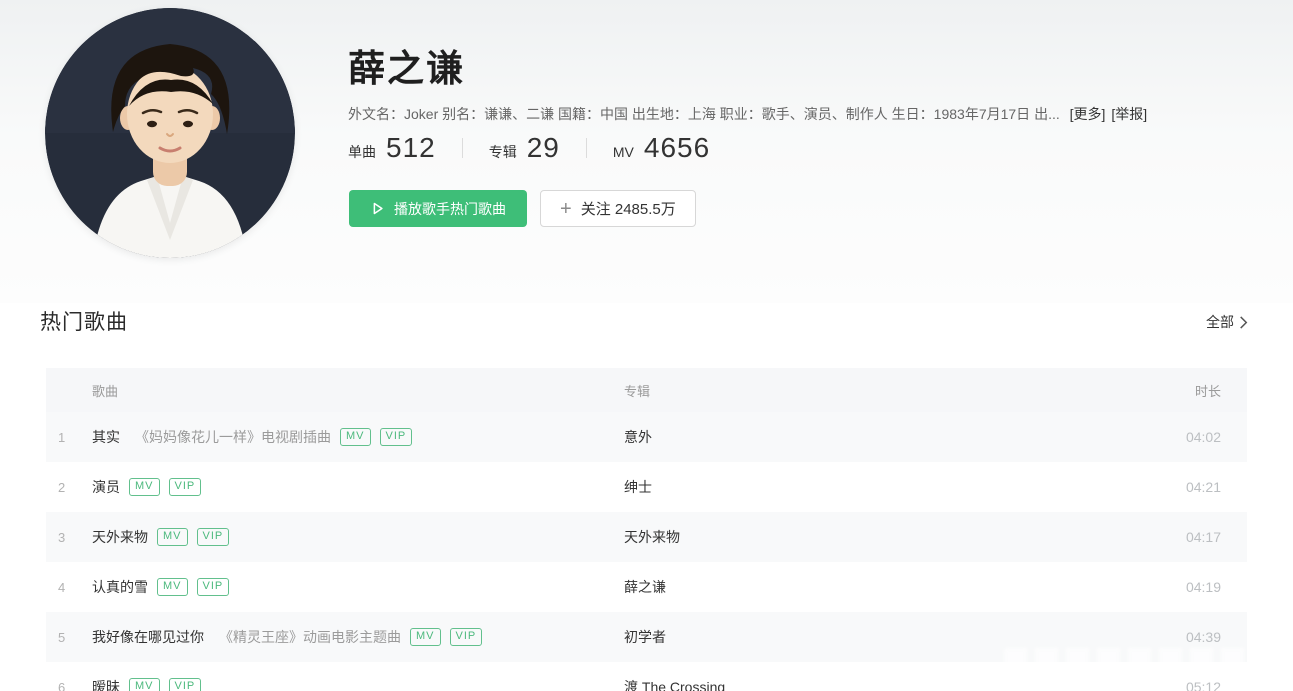 The height and width of the screenshot is (691, 1293). I want to click on album-cell: 意外, so click(887, 437).